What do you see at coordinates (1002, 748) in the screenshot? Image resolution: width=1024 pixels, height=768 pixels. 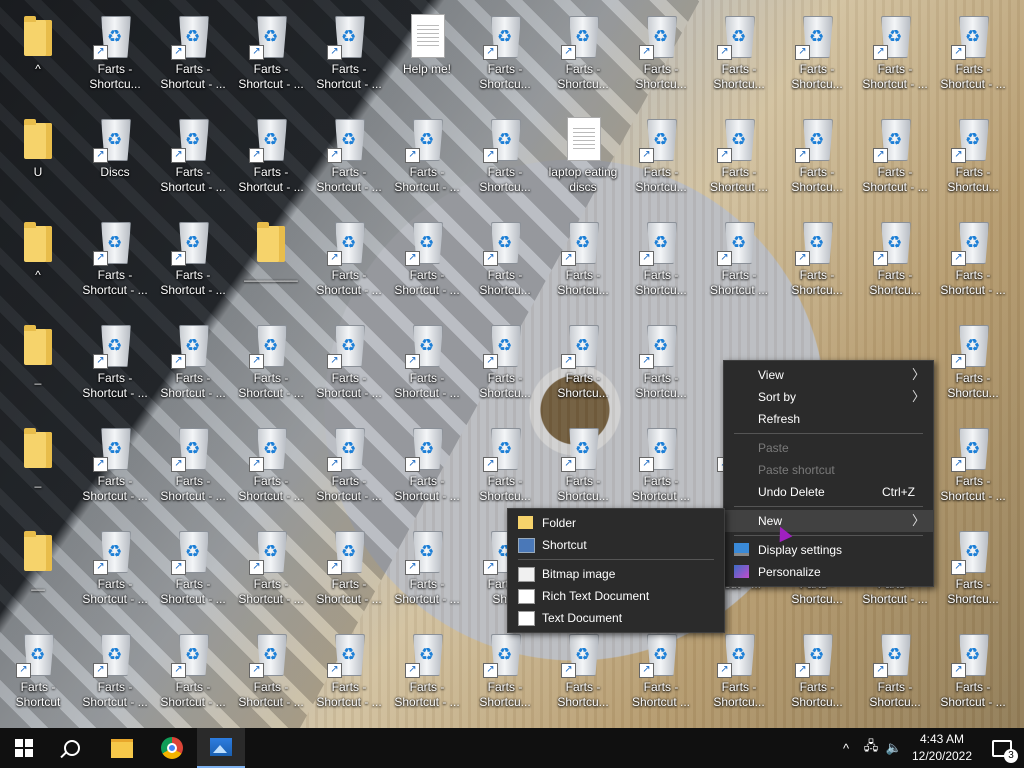 I see `notification-center-button: 3` at bounding box center [1002, 748].